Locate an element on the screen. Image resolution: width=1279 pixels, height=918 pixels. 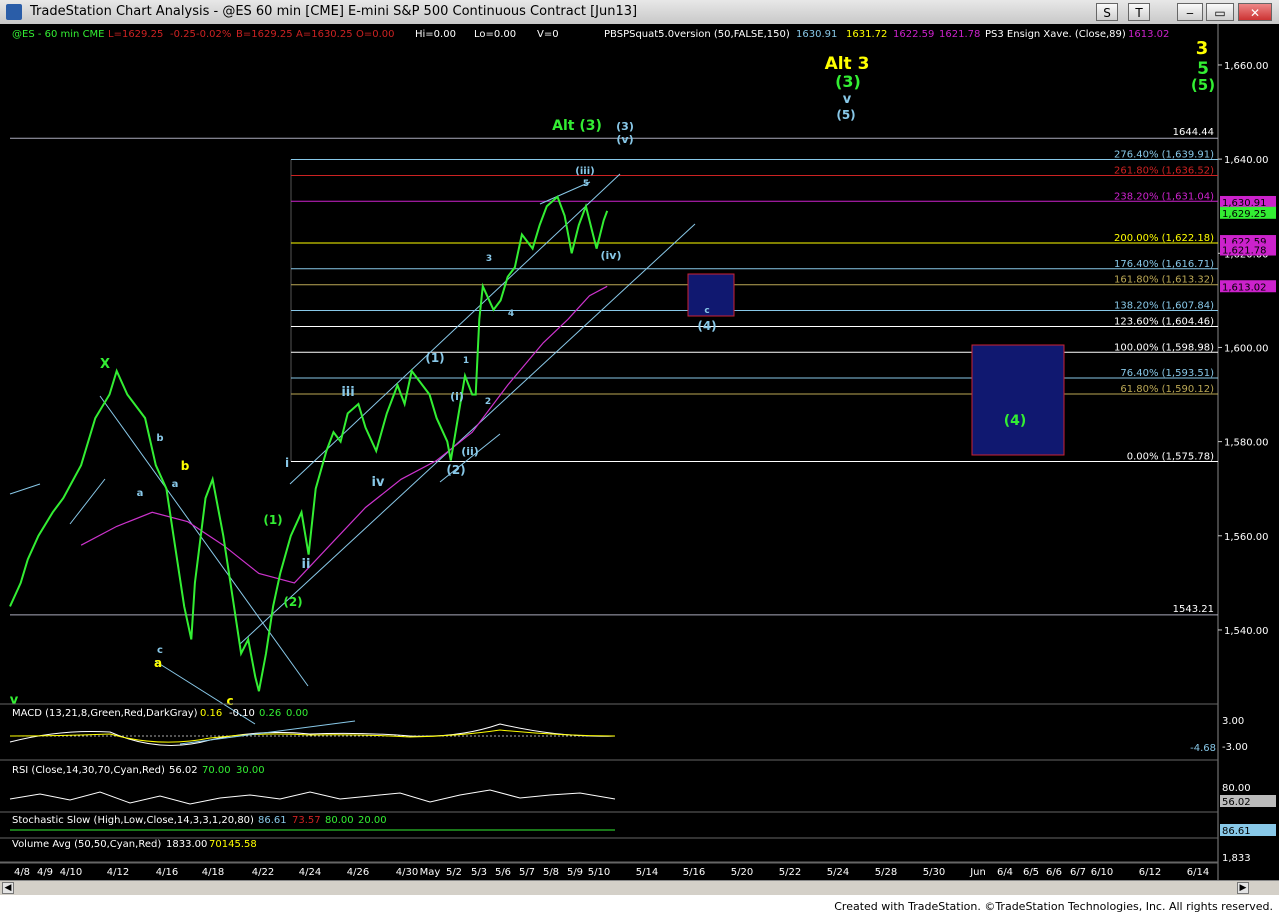
x-tick-label: 6/10 is located at coordinates (1102, 872).